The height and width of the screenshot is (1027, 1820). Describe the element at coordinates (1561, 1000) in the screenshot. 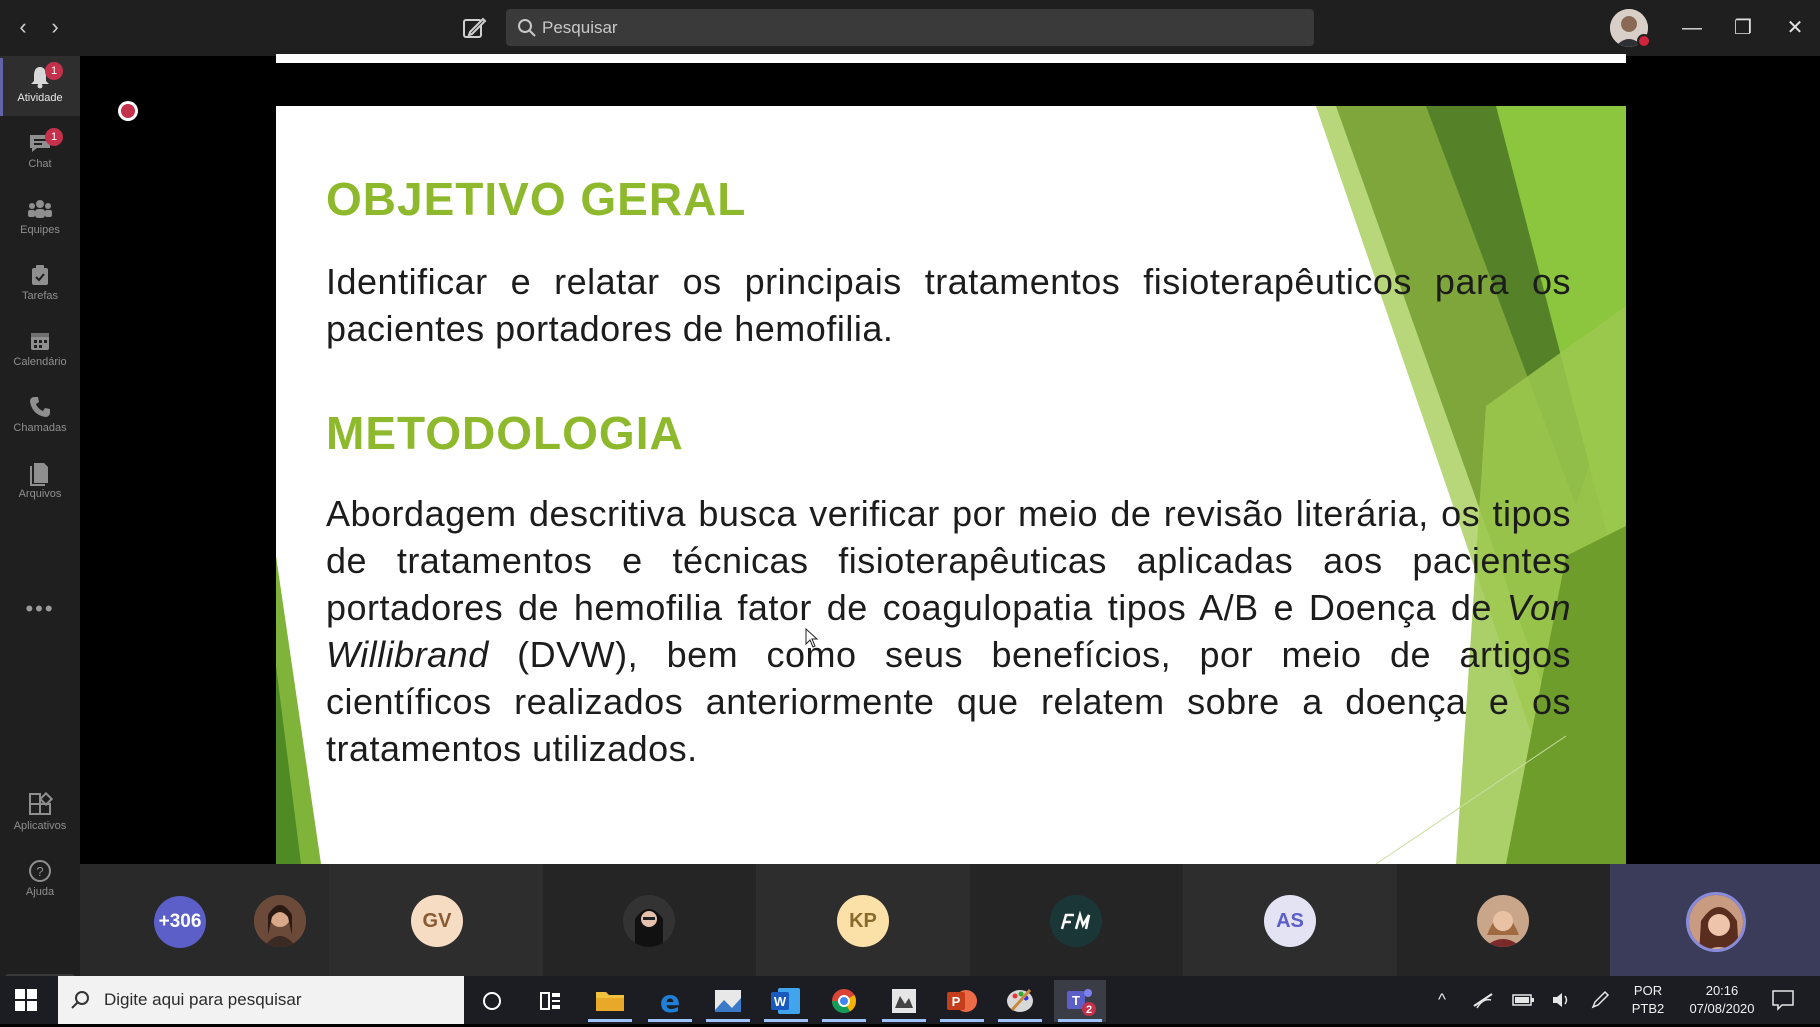

I see `volume-icon` at that location.